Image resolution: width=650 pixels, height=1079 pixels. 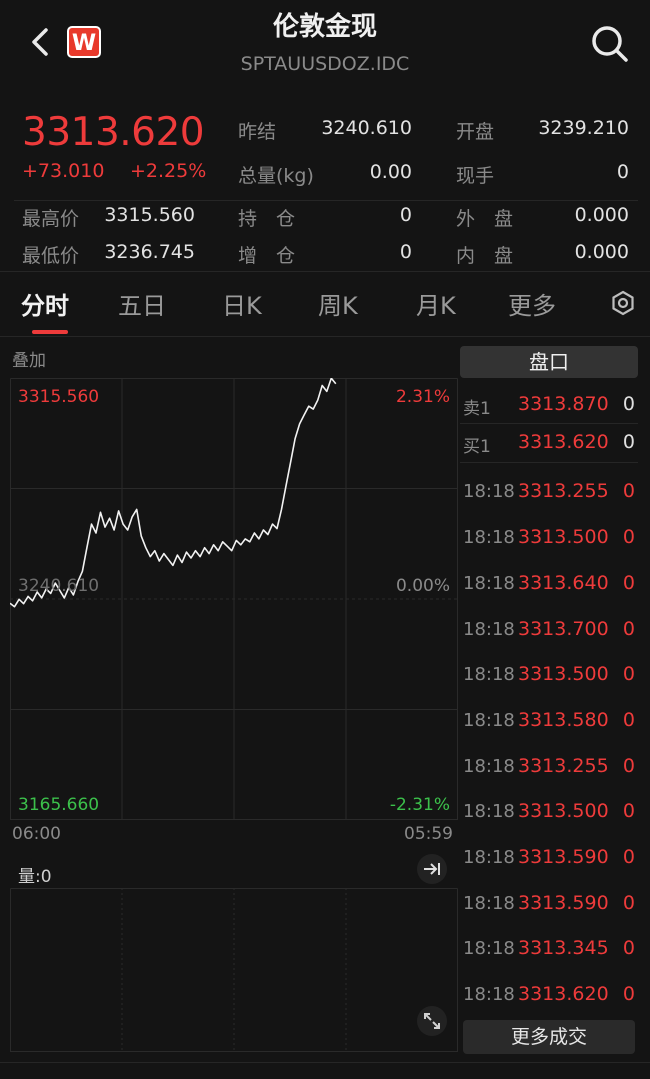 What do you see at coordinates (324, 27) in the screenshot?
I see `page-title: 伦敦金现` at bounding box center [324, 27].